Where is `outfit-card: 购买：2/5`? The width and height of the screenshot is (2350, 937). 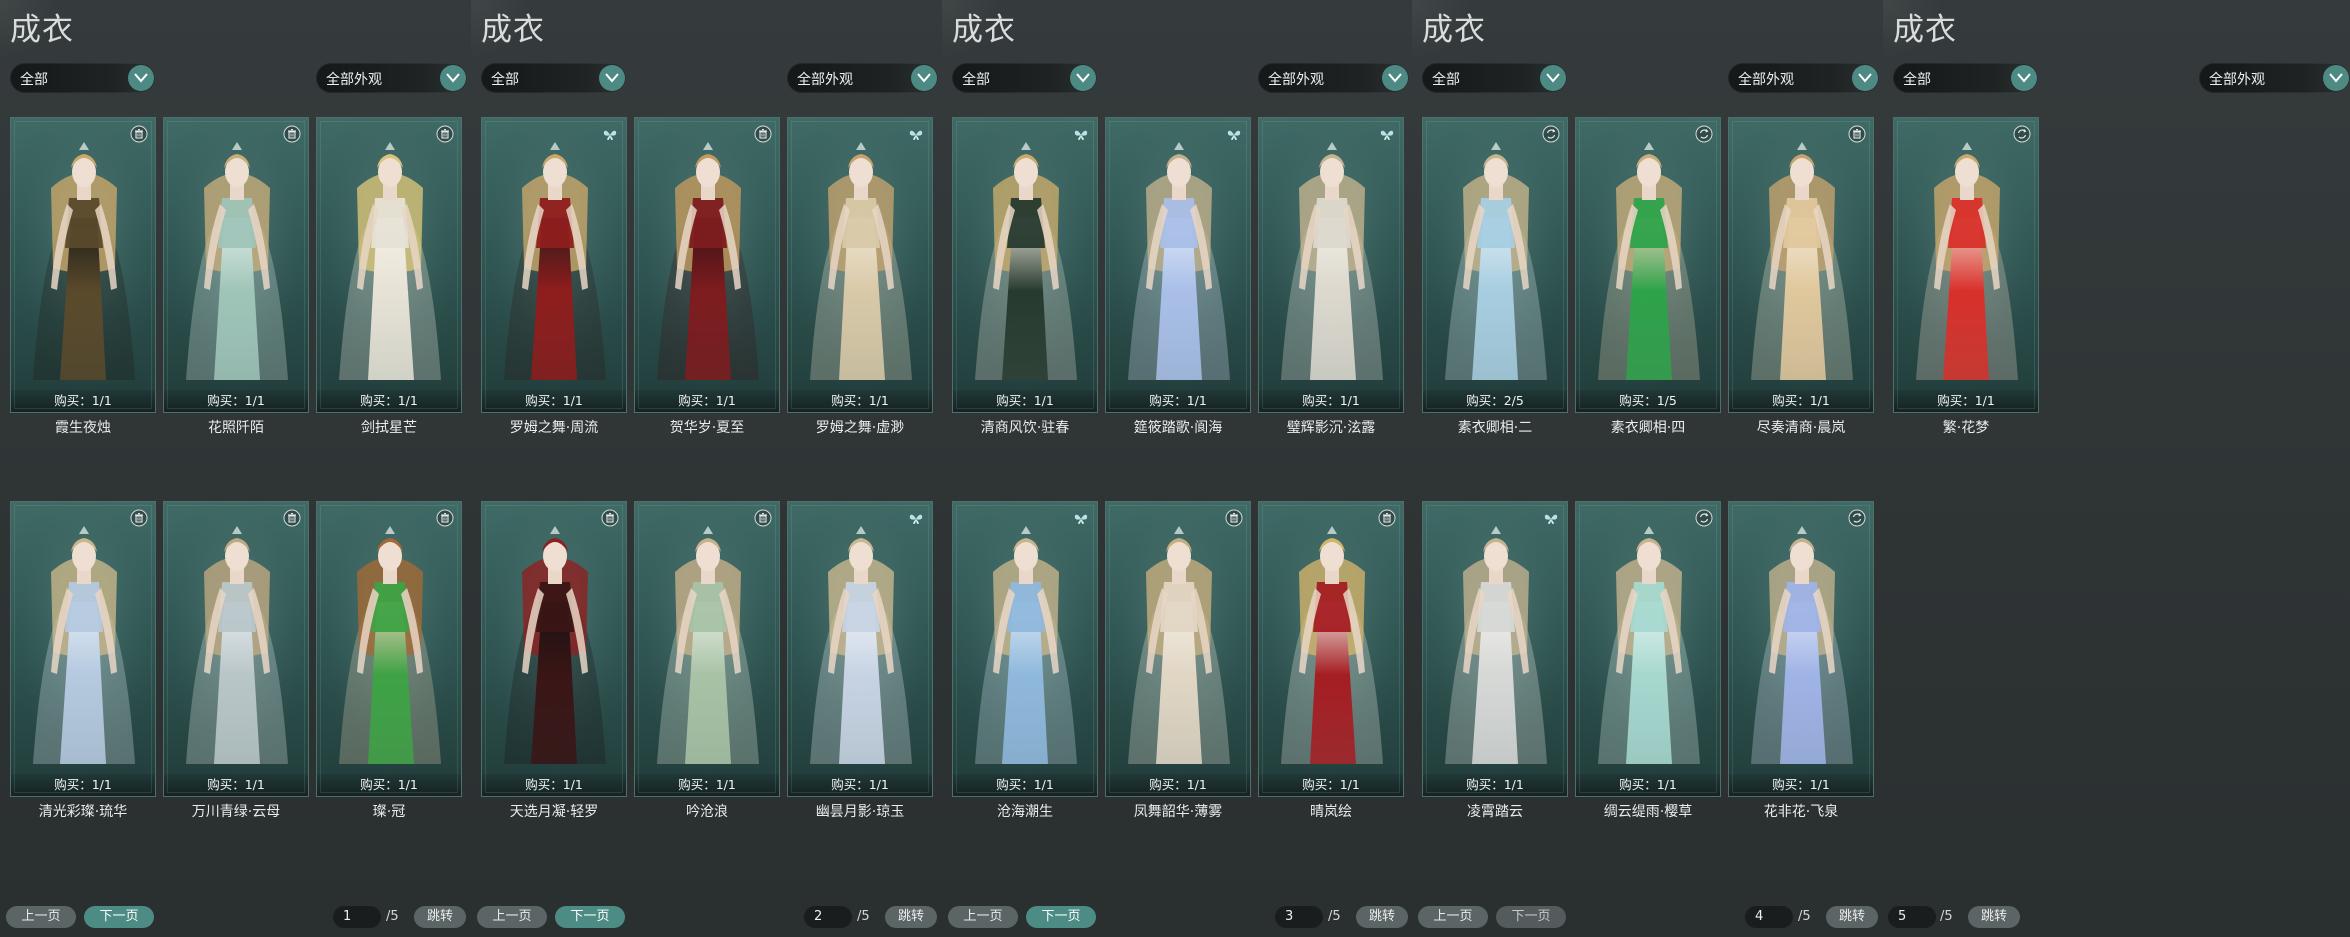 outfit-card: 购买：2/5 is located at coordinates (1495, 265).